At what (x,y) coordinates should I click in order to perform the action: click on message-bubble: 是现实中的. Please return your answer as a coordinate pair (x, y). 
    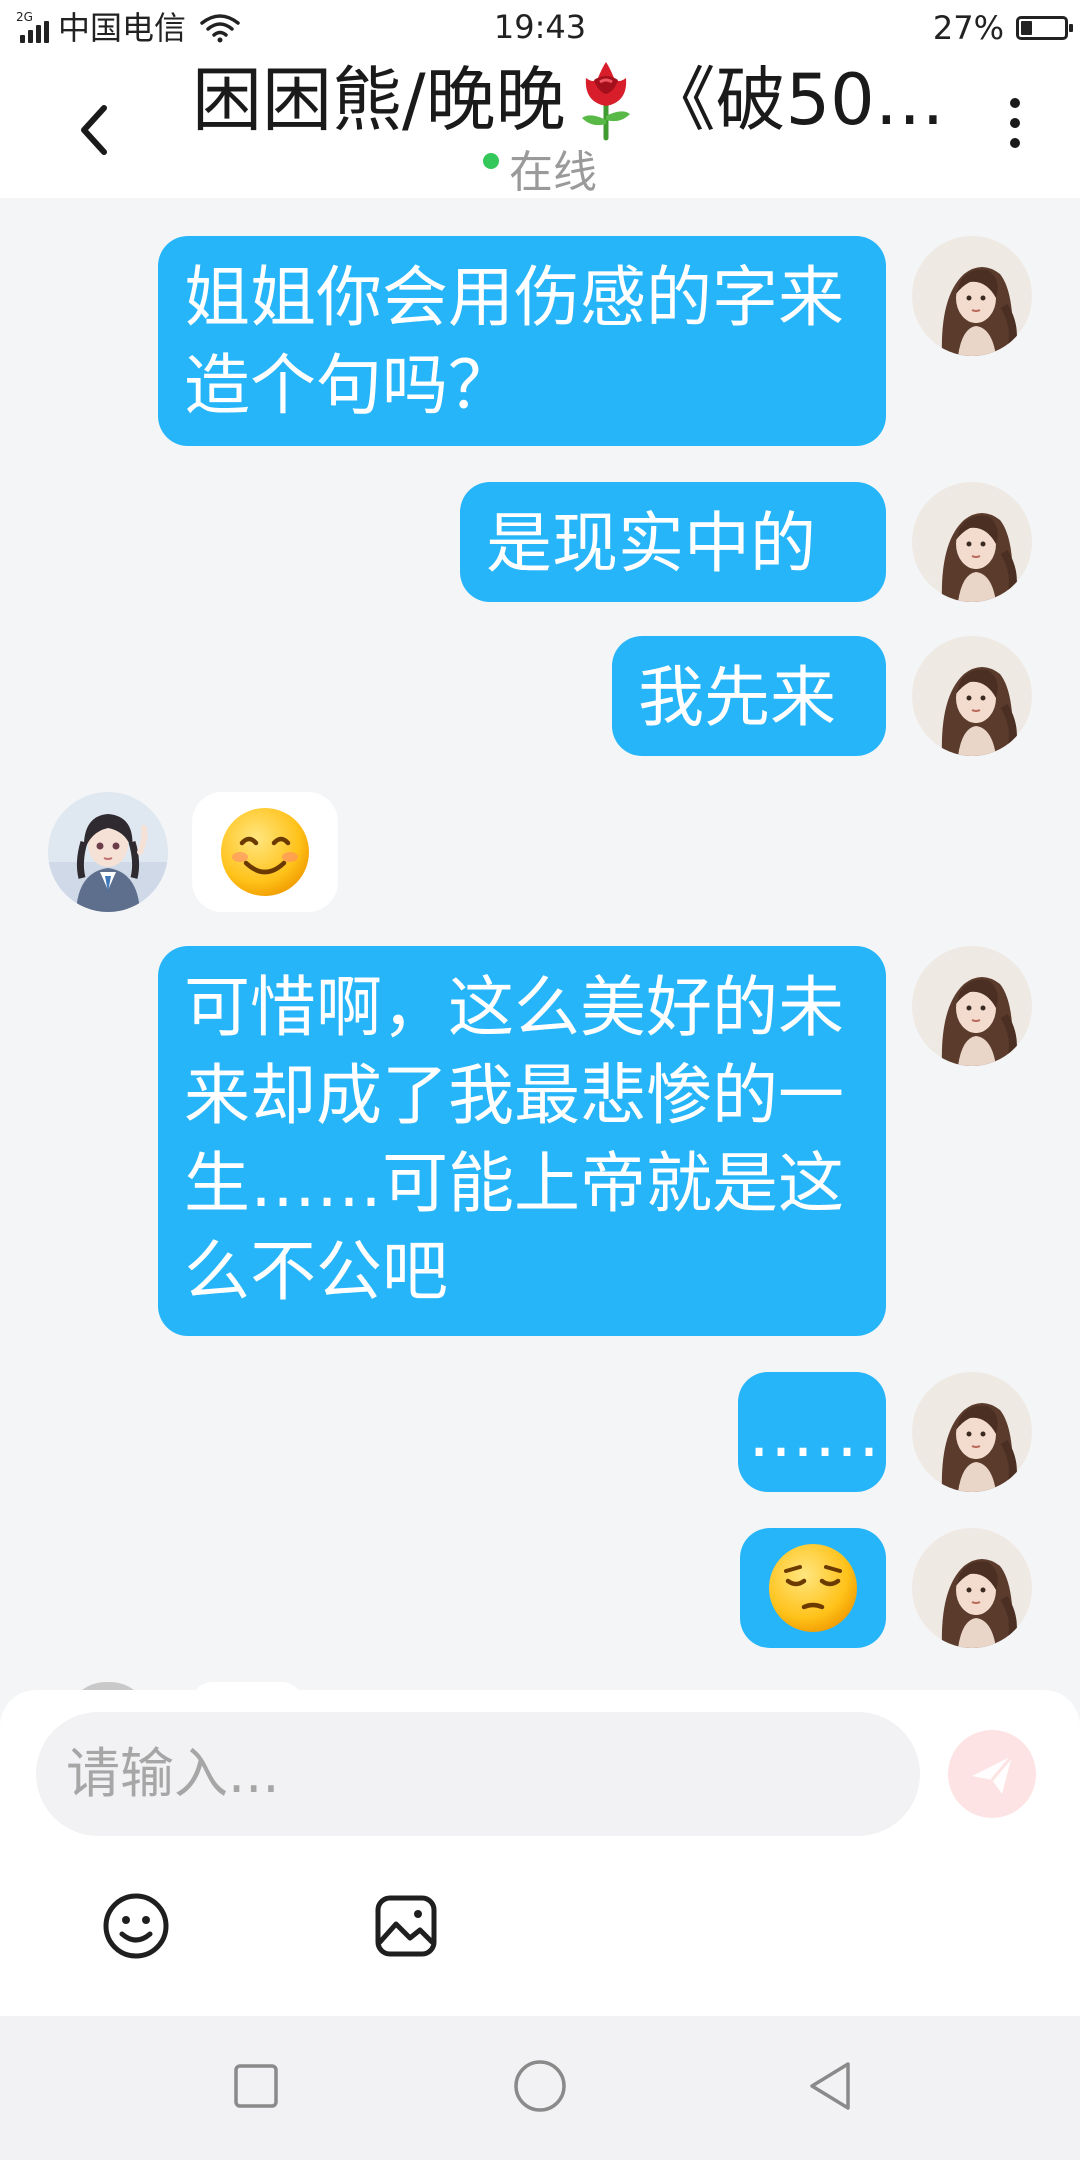
    Looking at the image, I should click on (673, 542).